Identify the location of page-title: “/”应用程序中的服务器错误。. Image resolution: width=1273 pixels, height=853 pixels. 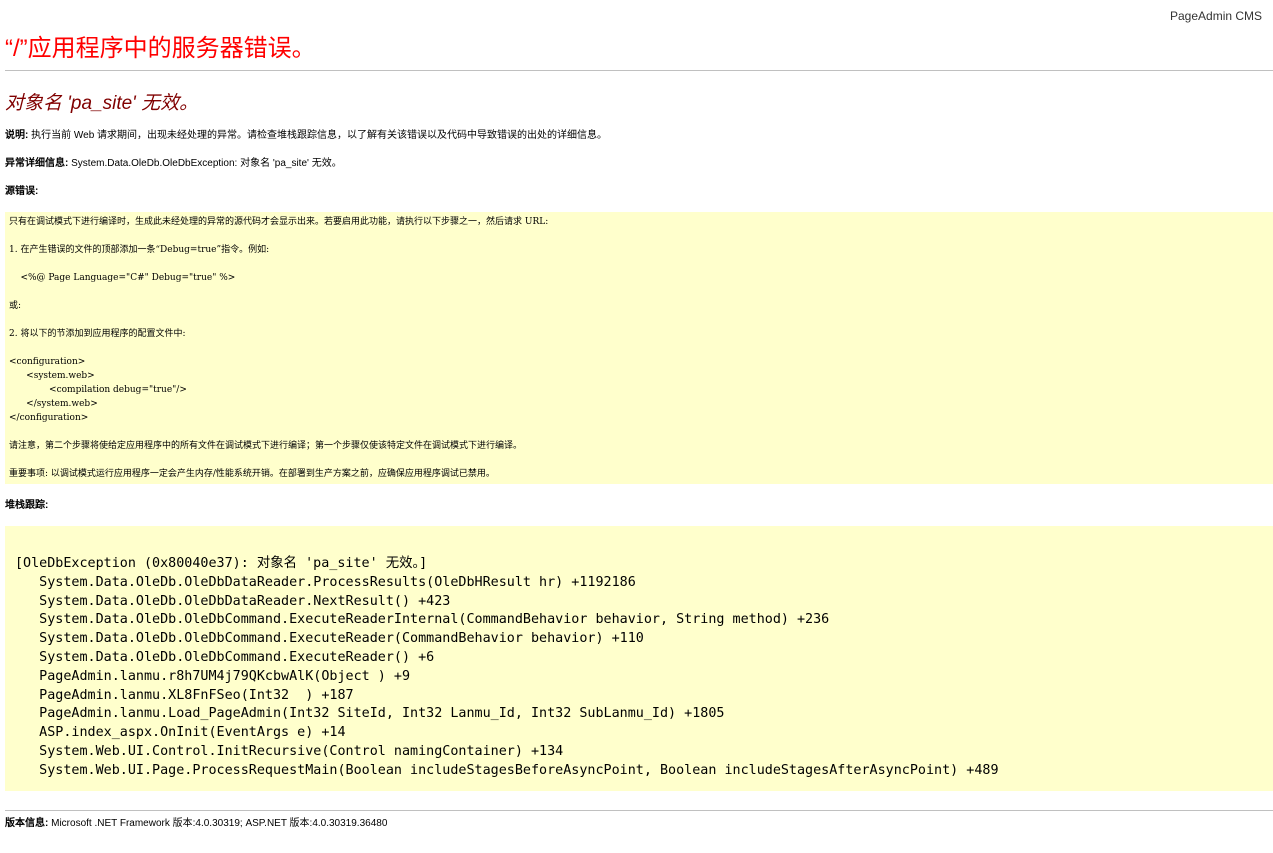
(160, 48).